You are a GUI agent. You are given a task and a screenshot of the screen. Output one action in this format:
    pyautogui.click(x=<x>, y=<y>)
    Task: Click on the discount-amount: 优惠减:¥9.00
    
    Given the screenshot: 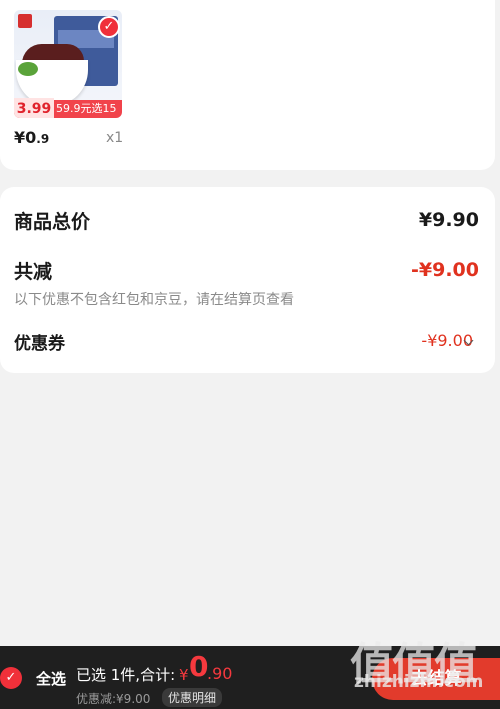 What is the action you would take?
    pyautogui.click(x=113, y=699)
    